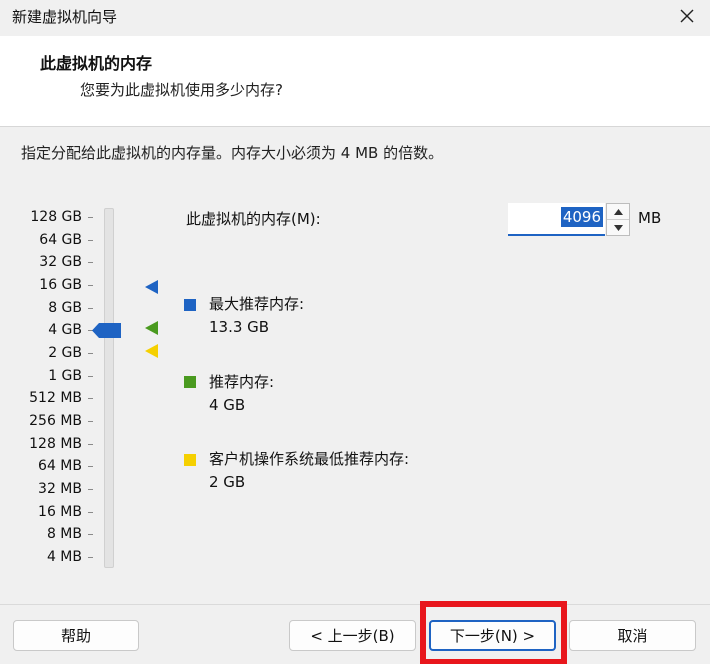  Describe the element at coordinates (65, 17) in the screenshot. I see `window-title: 新建虚拟机向导` at that location.